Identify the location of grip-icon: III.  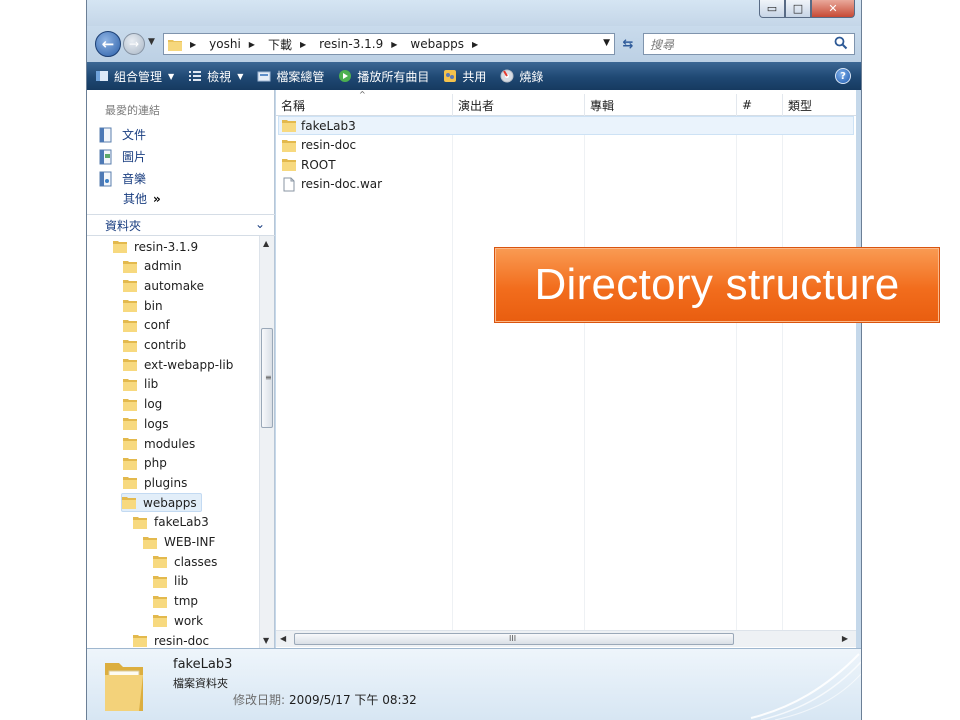
(513, 638).